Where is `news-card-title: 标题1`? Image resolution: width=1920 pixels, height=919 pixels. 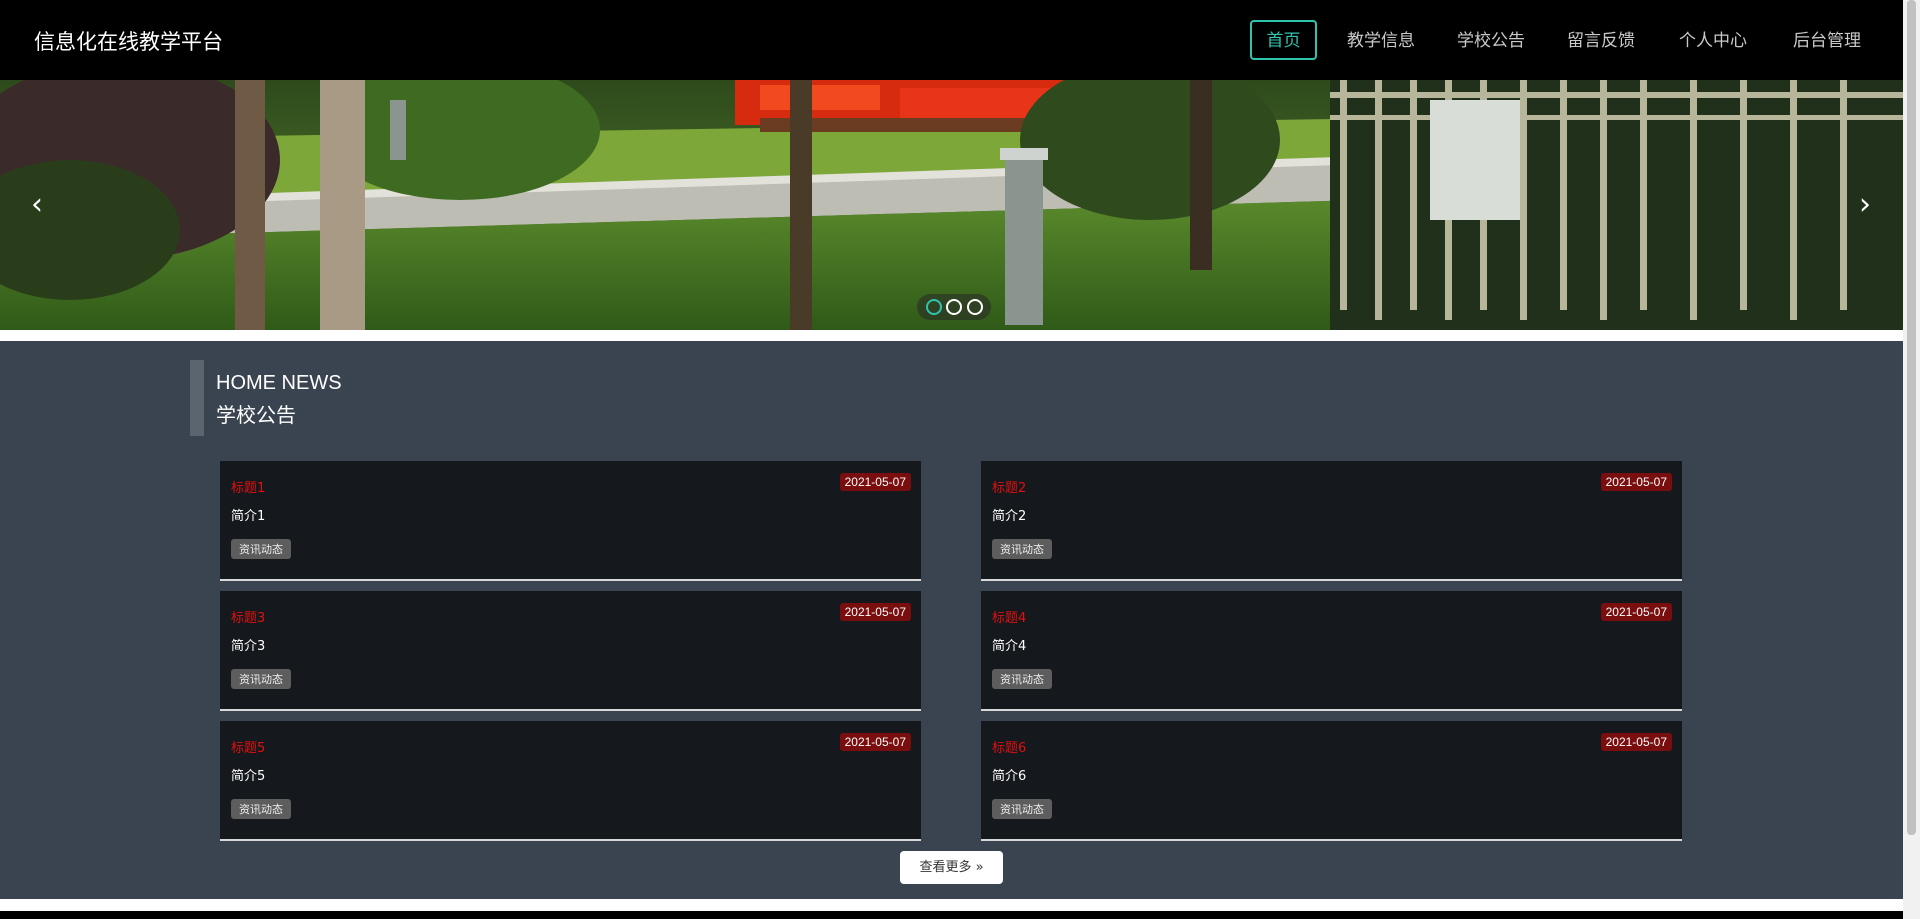
news-card-title: 标题1 is located at coordinates (248, 486).